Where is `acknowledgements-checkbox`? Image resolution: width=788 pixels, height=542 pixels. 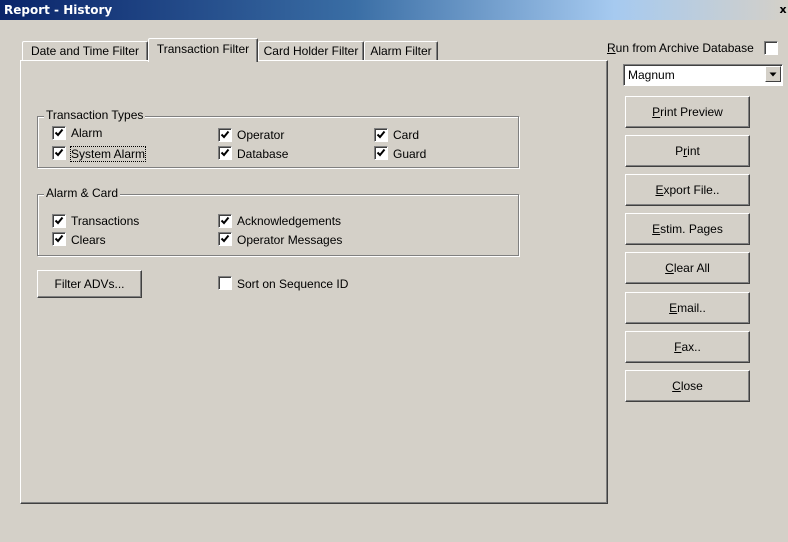 acknowledgements-checkbox is located at coordinates (225, 221).